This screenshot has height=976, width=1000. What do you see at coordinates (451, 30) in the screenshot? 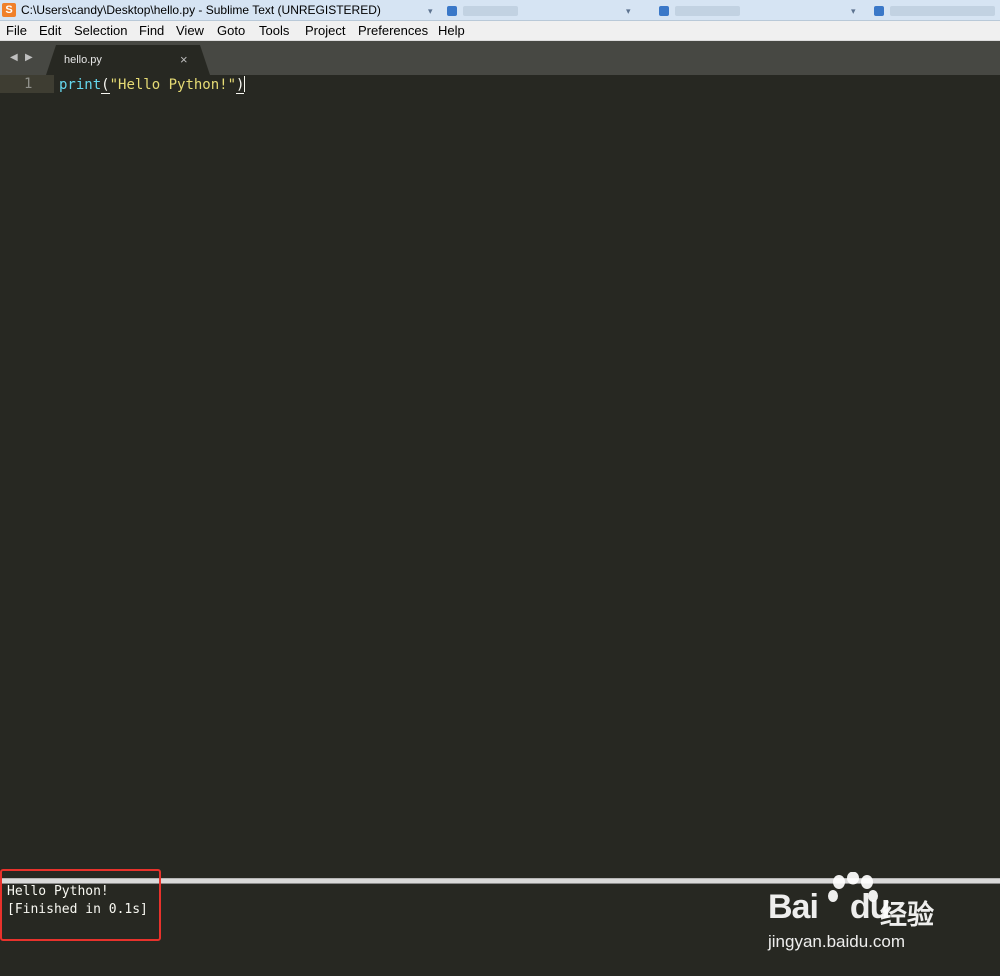
I see `menu-help: Help` at bounding box center [451, 30].